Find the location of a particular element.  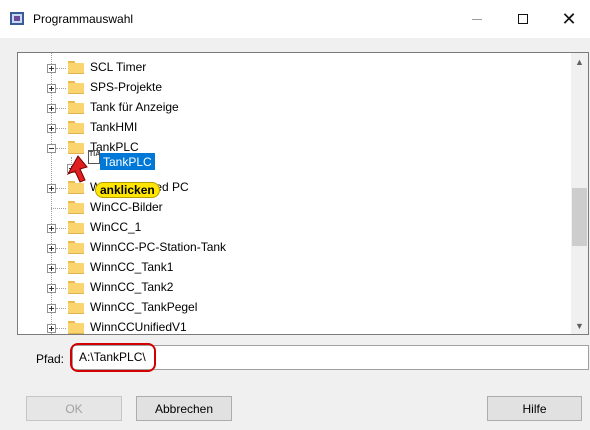

tree-item: SPS-Projekte is located at coordinates (293, 88).